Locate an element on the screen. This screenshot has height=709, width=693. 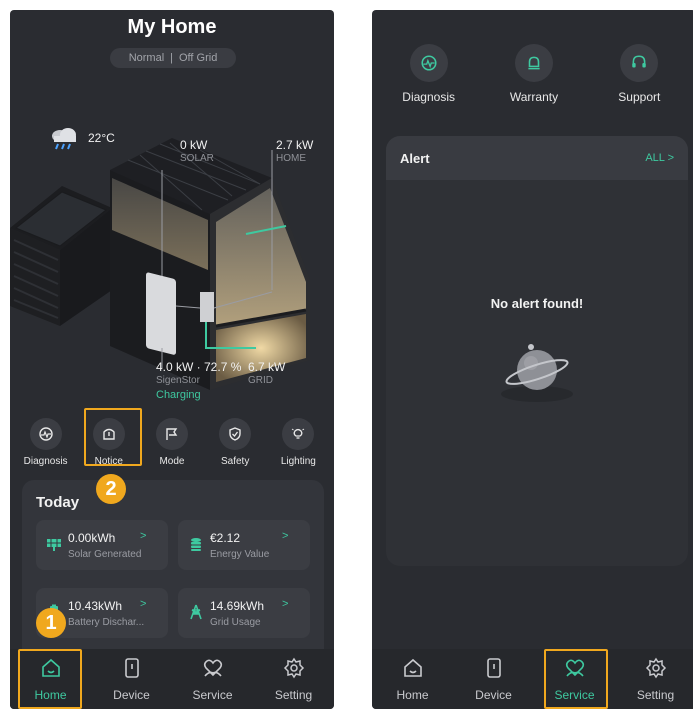
tile-label: Grid Usage is located at coordinates (235, 622).